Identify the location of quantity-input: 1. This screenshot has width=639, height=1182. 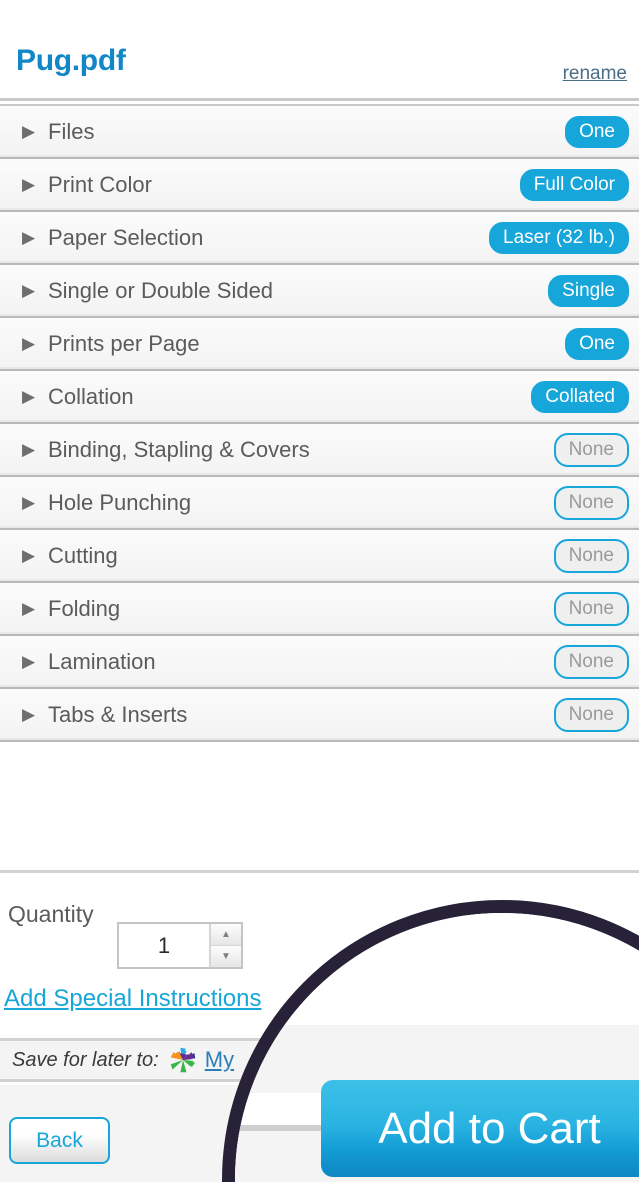
(164, 945).